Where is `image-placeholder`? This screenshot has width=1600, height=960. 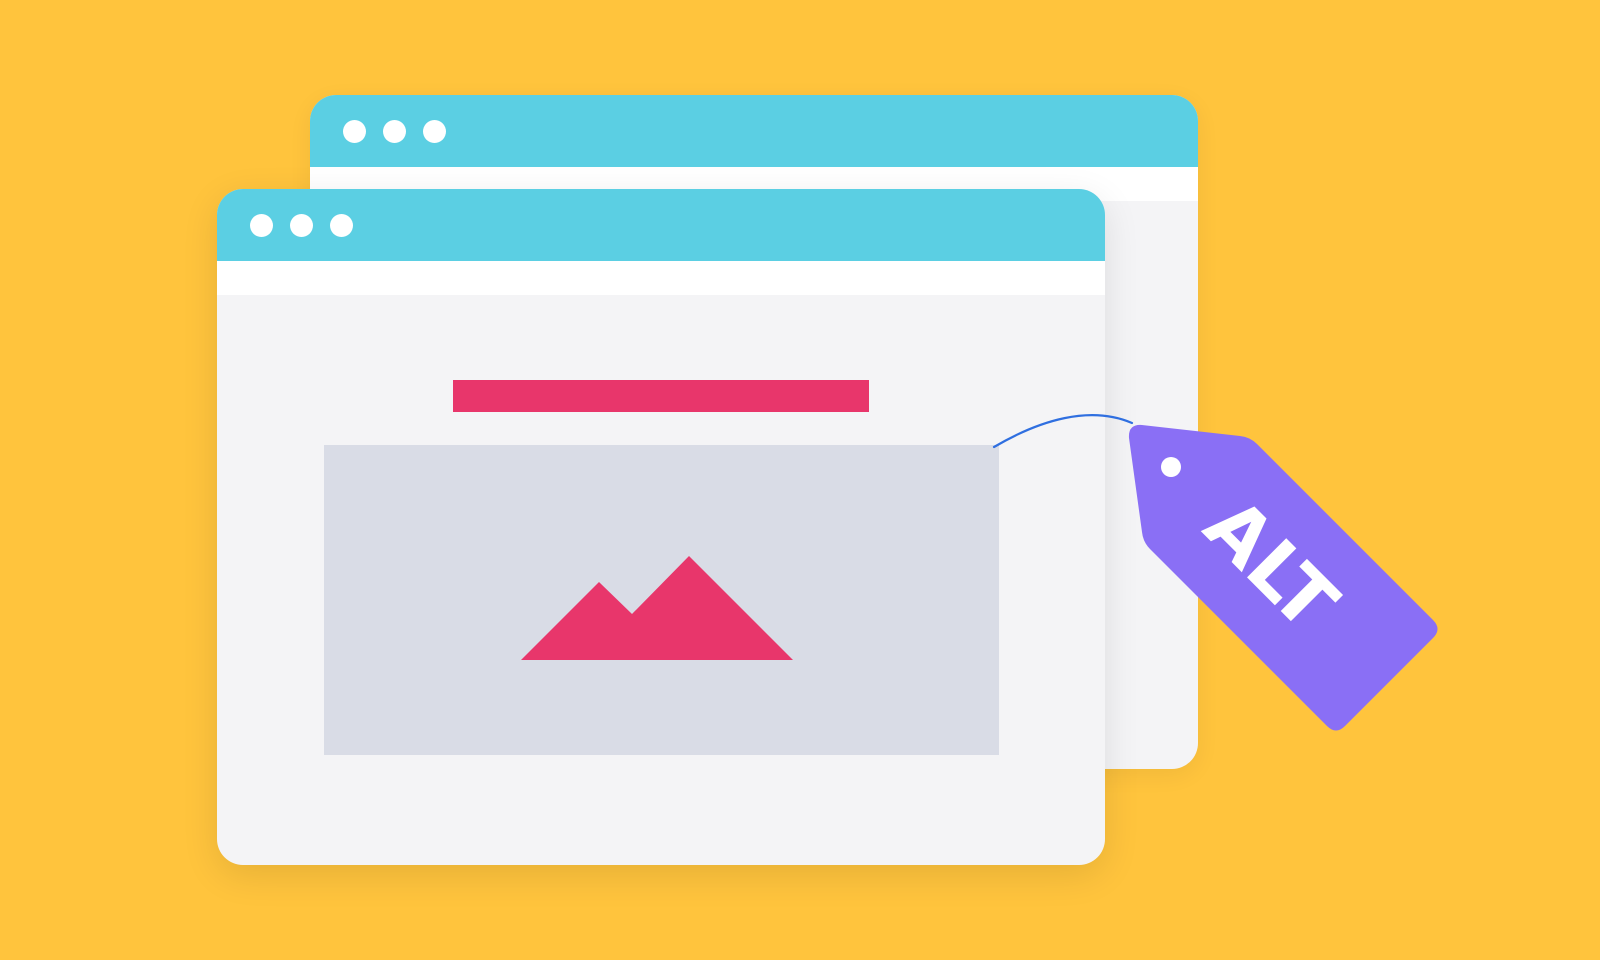 image-placeholder is located at coordinates (661, 600).